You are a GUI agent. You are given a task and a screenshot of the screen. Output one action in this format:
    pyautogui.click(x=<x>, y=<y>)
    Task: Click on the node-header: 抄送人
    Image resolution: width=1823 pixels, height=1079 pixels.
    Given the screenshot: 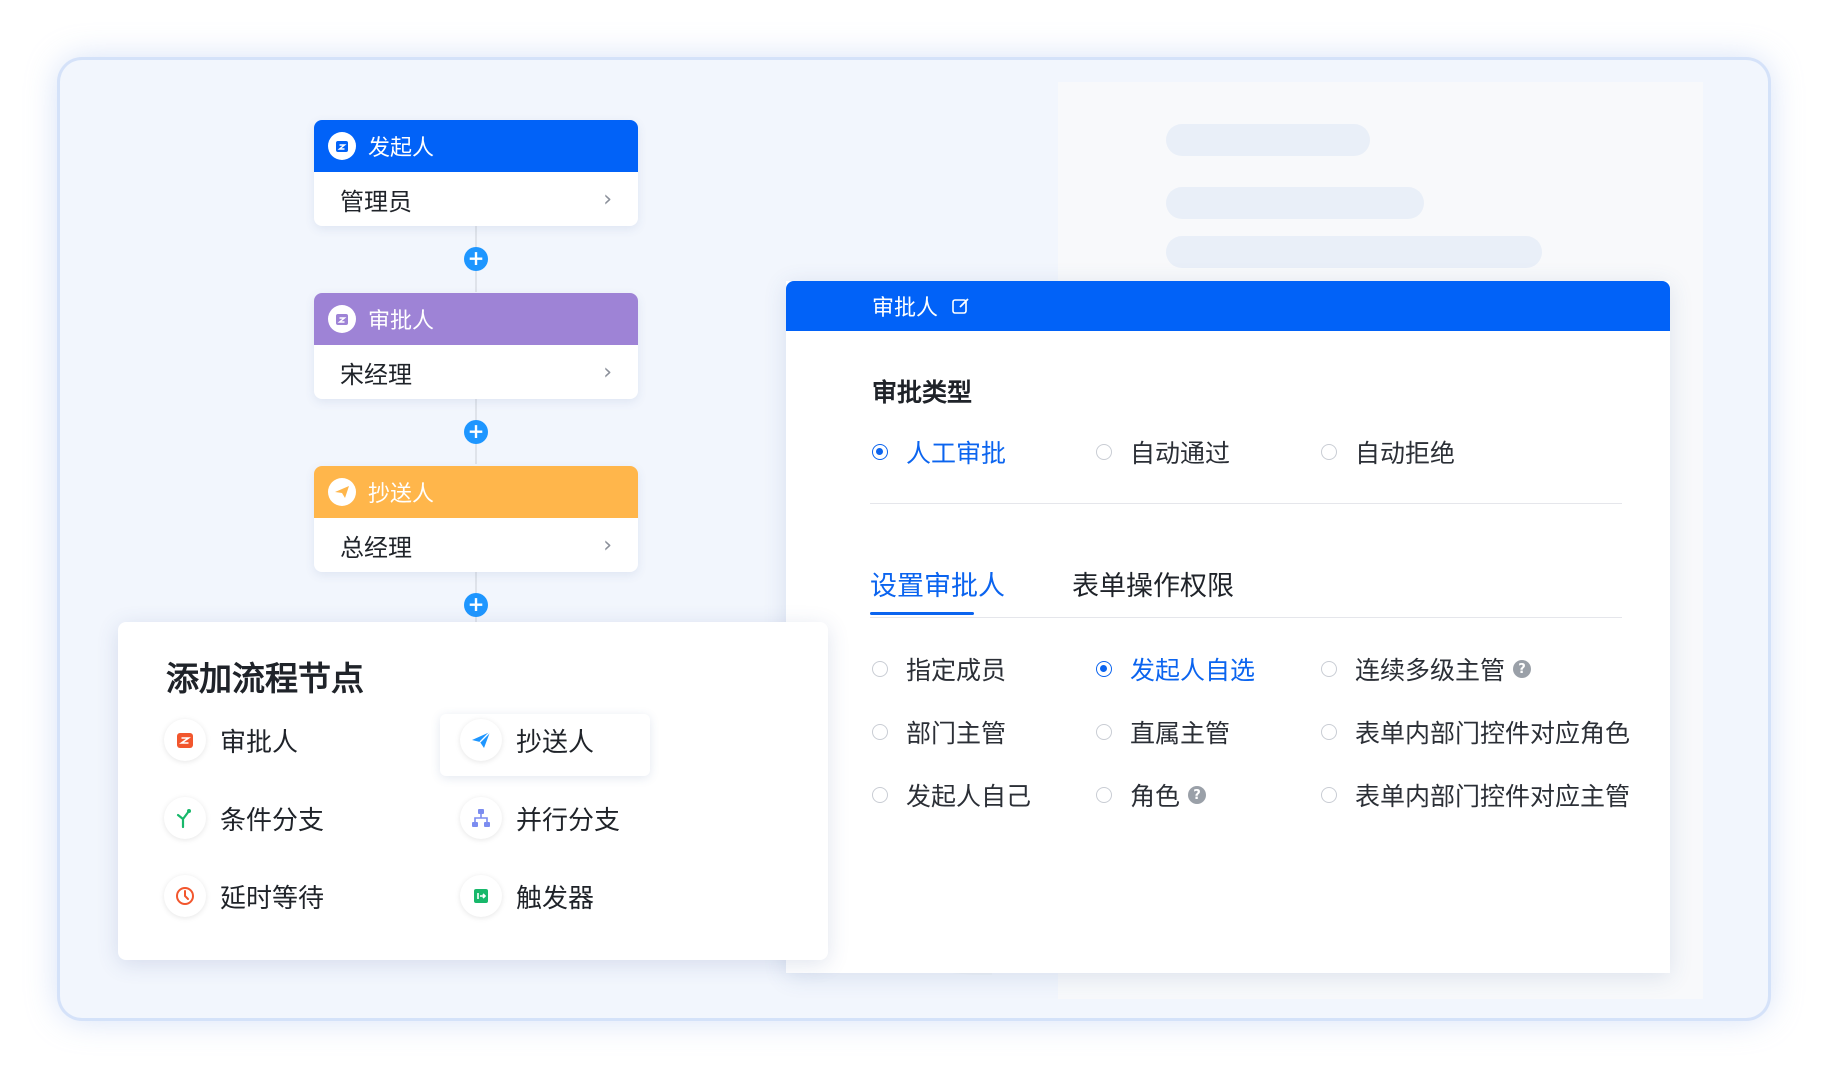 What is the action you would take?
    pyautogui.click(x=476, y=492)
    